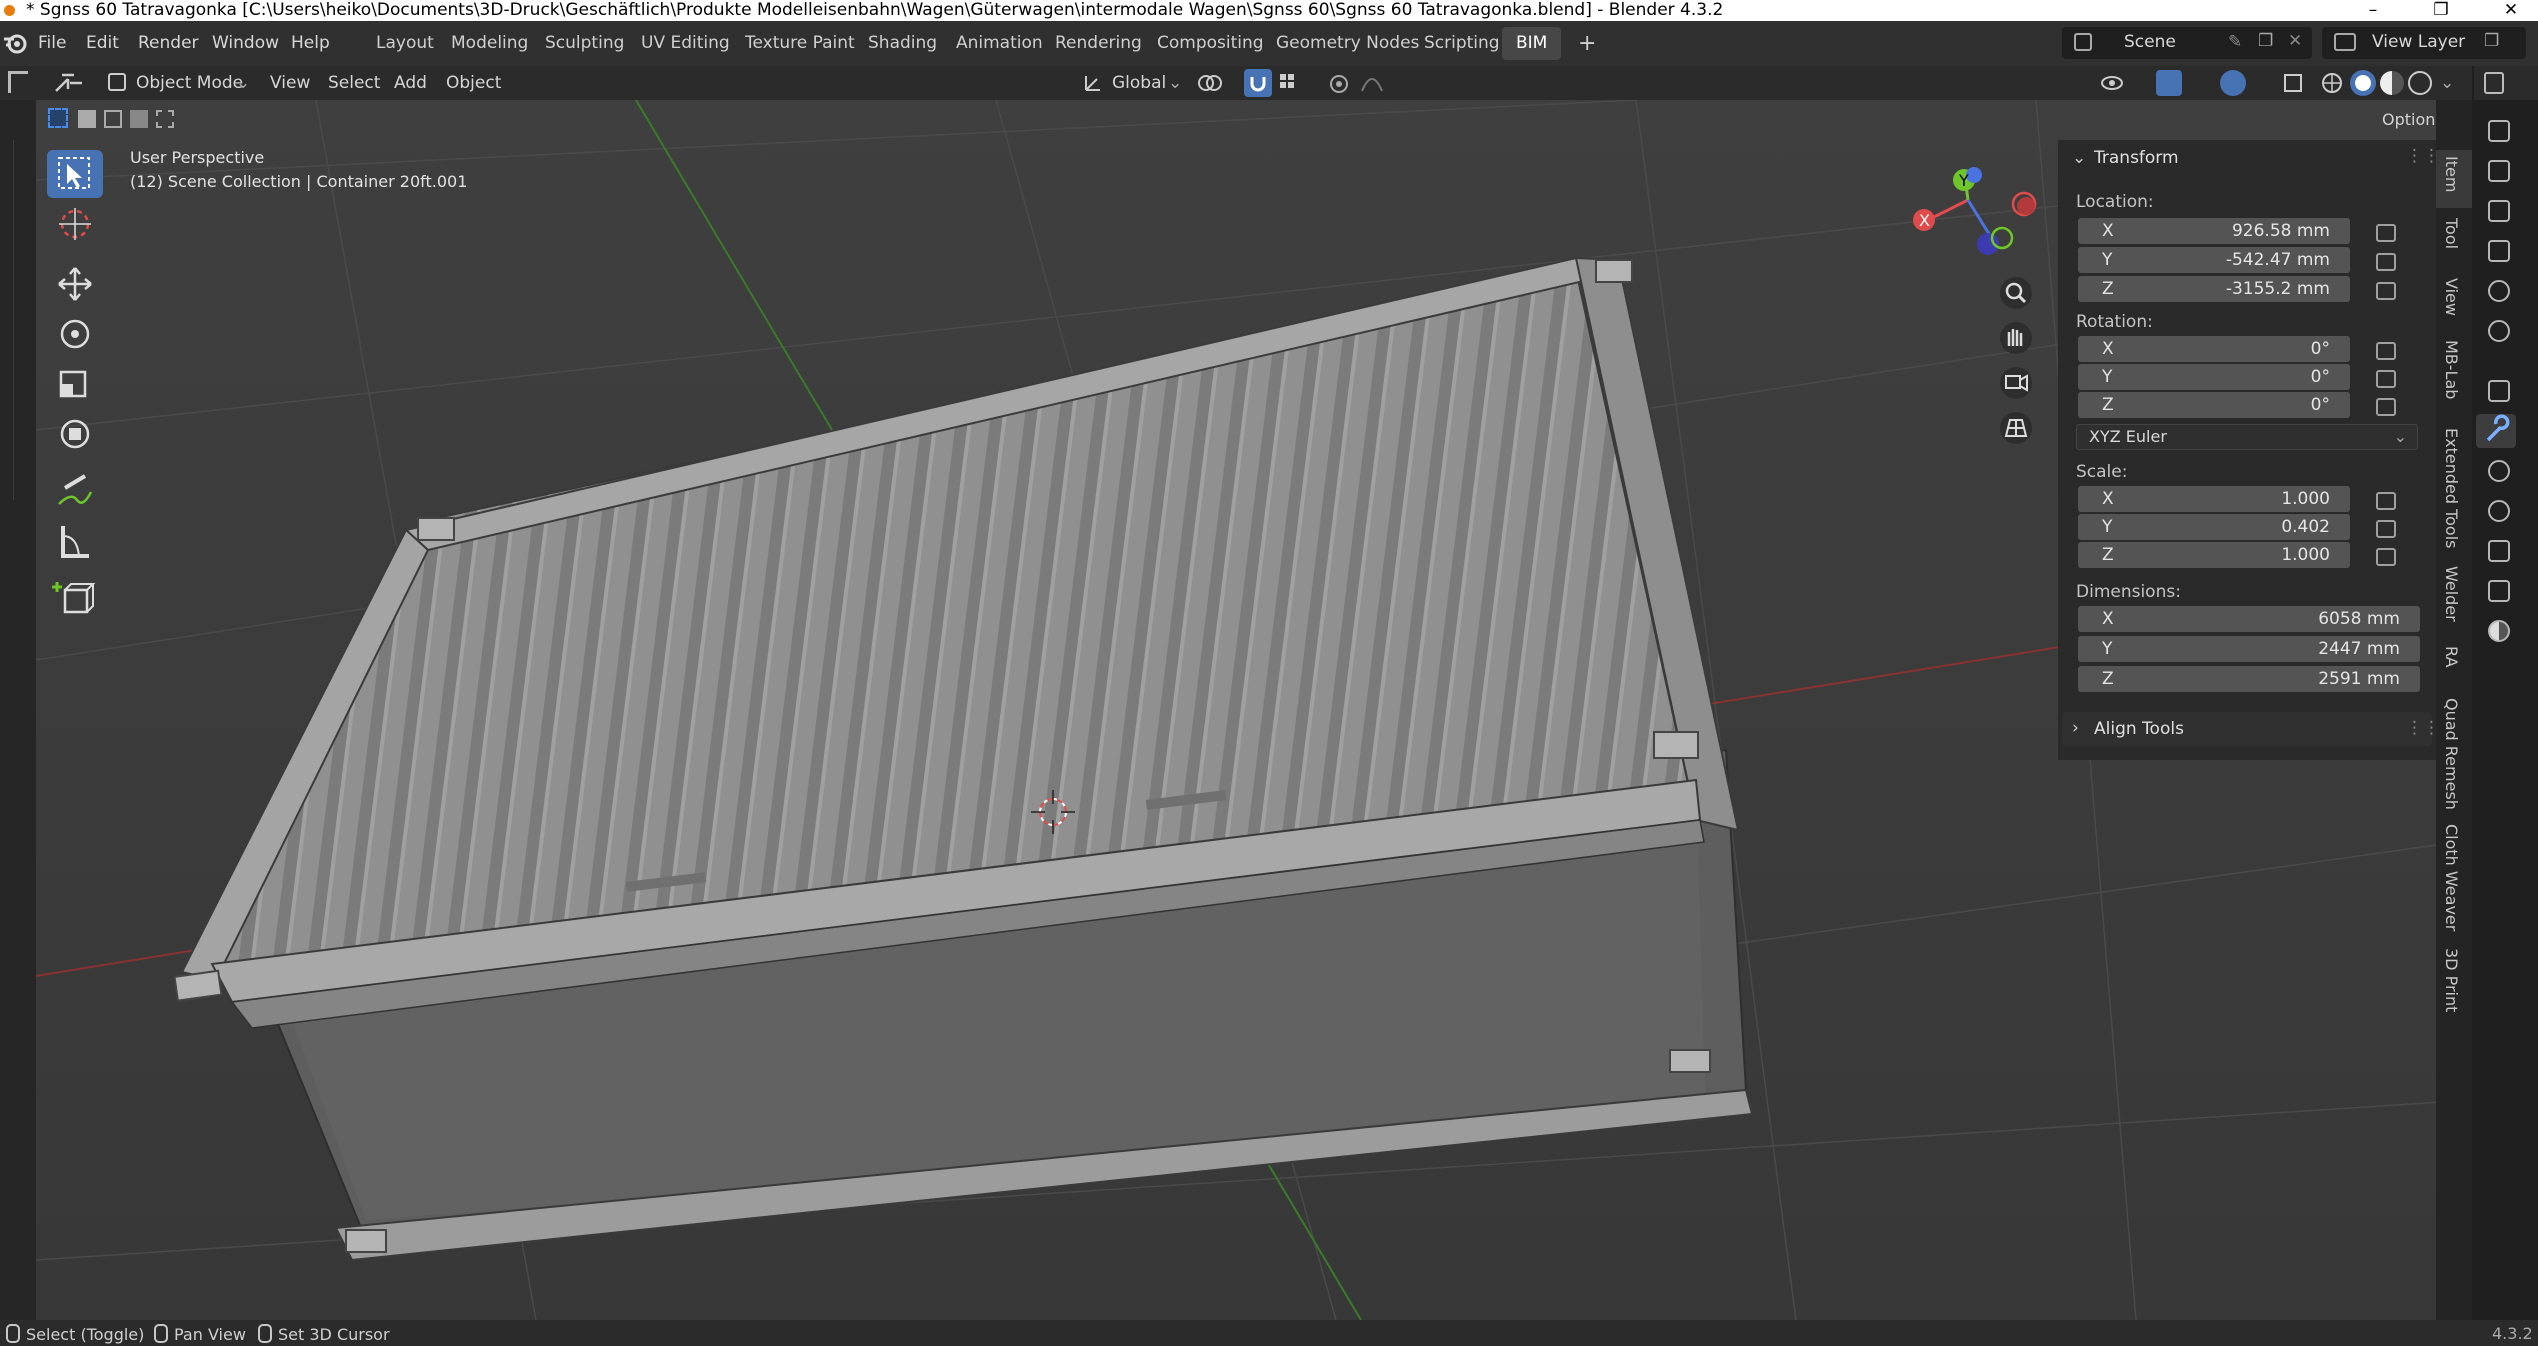 The image size is (2538, 1346). I want to click on overlay-toggle-button, so click(2233, 83).